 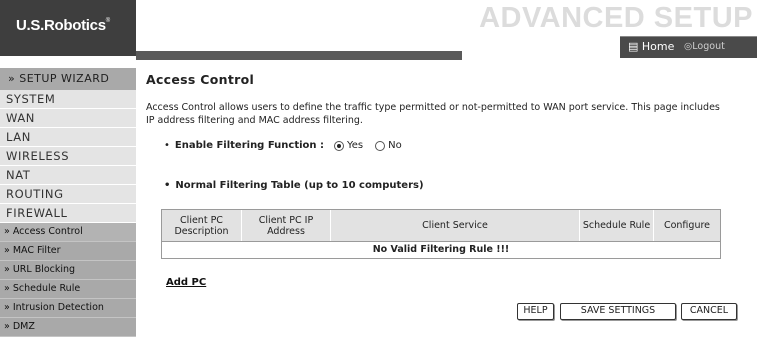 What do you see at coordinates (299, 55) in the screenshot?
I see `header-divider` at bounding box center [299, 55].